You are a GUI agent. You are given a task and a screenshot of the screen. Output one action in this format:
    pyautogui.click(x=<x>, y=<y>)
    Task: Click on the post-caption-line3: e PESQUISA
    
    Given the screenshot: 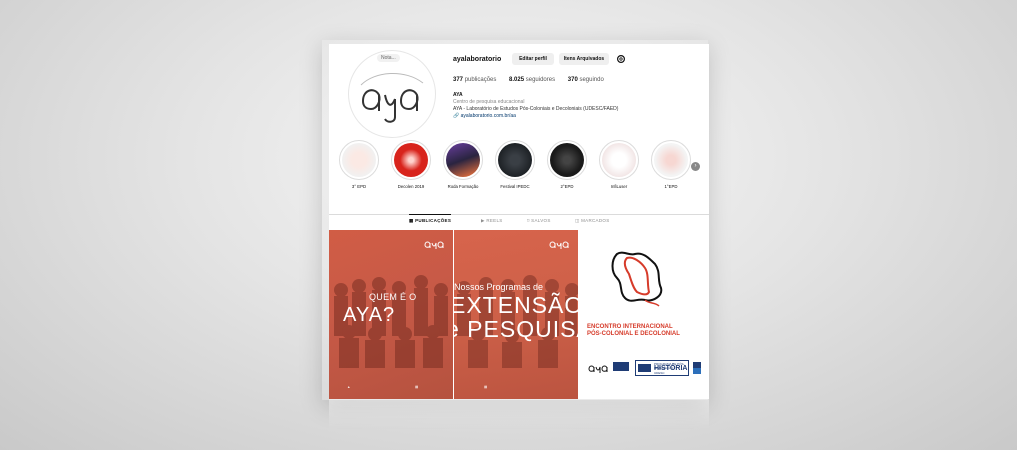 What is the action you would take?
    pyautogui.click(x=516, y=329)
    